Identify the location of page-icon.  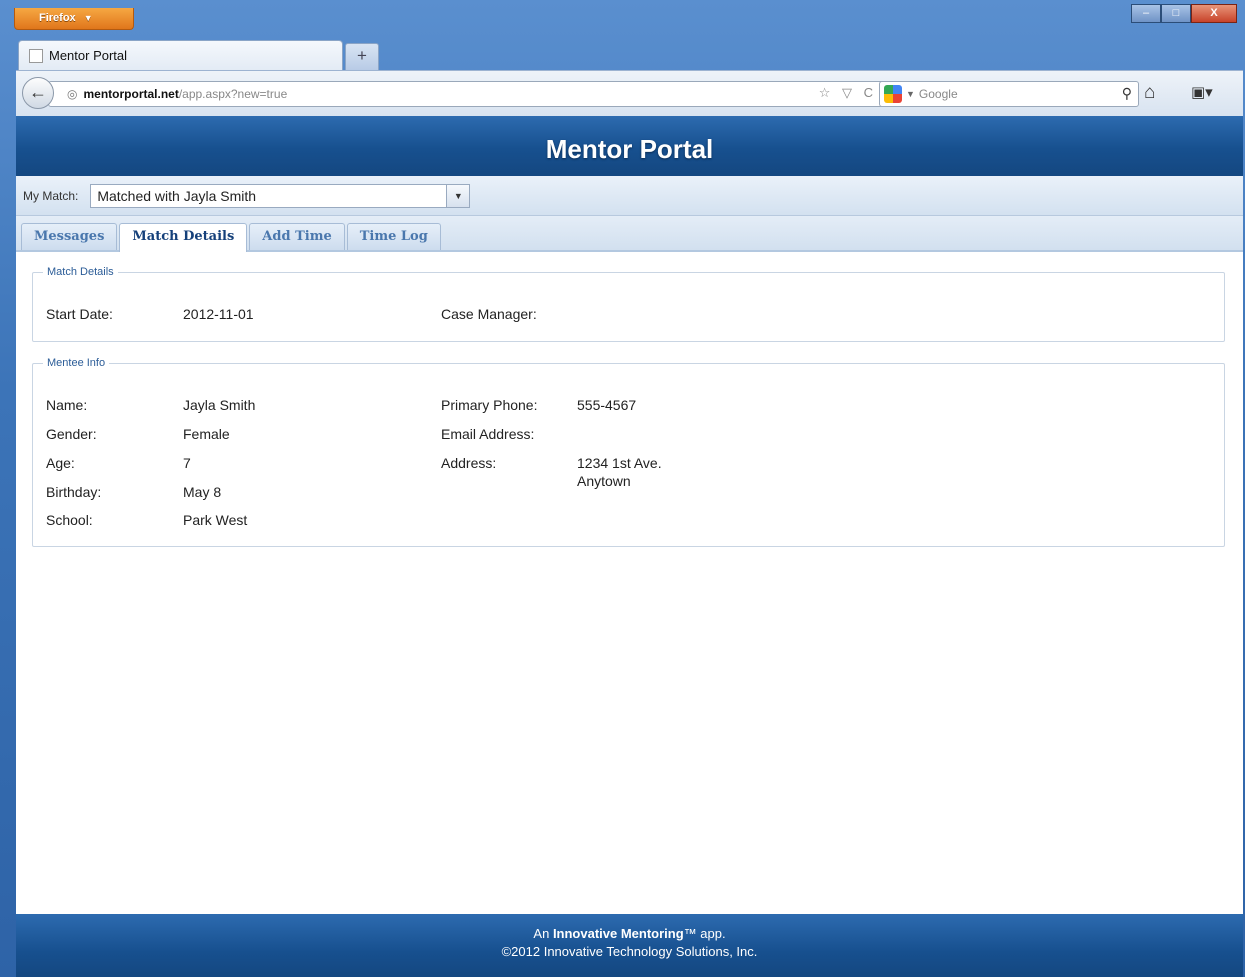
(36, 55).